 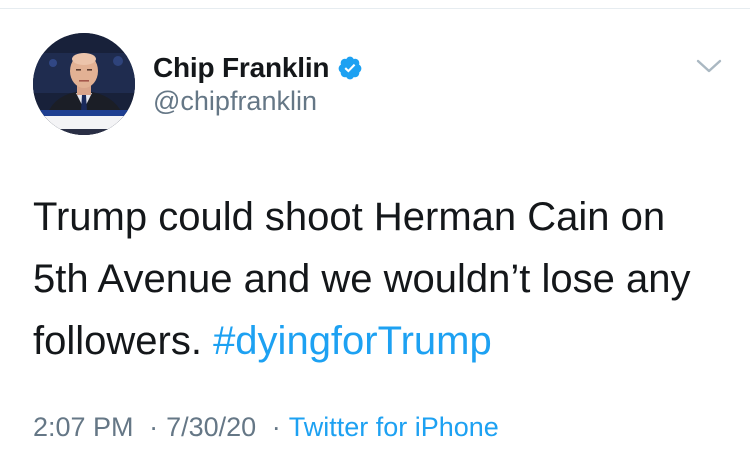 I want to click on avatar-image, so click(x=84, y=84).